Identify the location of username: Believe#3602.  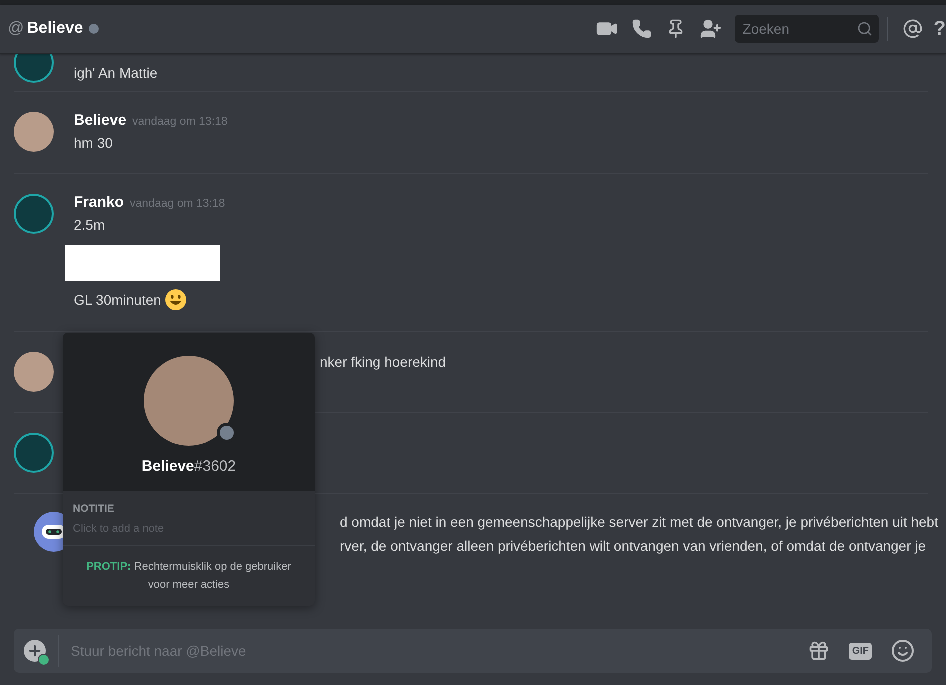
(189, 466).